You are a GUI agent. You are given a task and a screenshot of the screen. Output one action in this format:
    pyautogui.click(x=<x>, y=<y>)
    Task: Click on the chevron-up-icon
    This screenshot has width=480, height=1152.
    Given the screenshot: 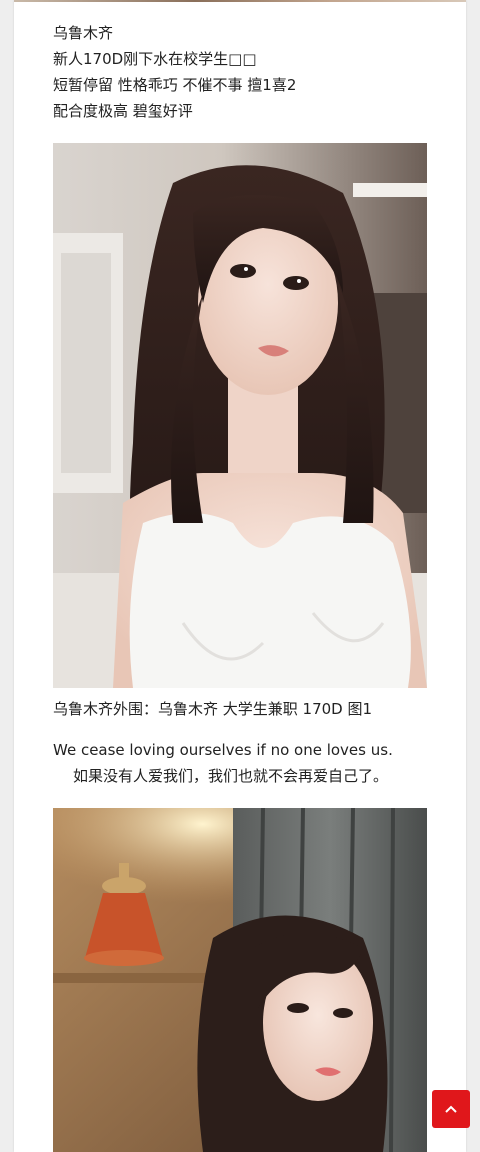 What is the action you would take?
    pyautogui.click(x=451, y=1109)
    